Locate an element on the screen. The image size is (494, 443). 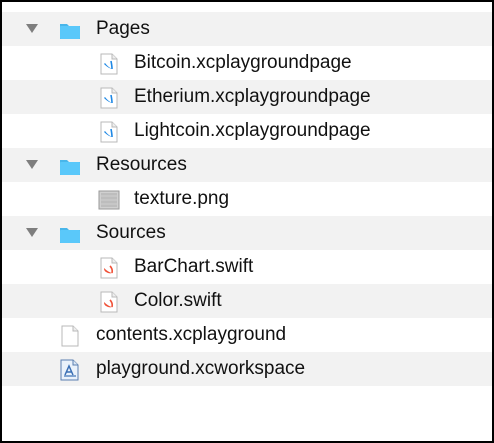
file-label: Lightcoin.xcplaygroundpage is located at coordinates (252, 130).